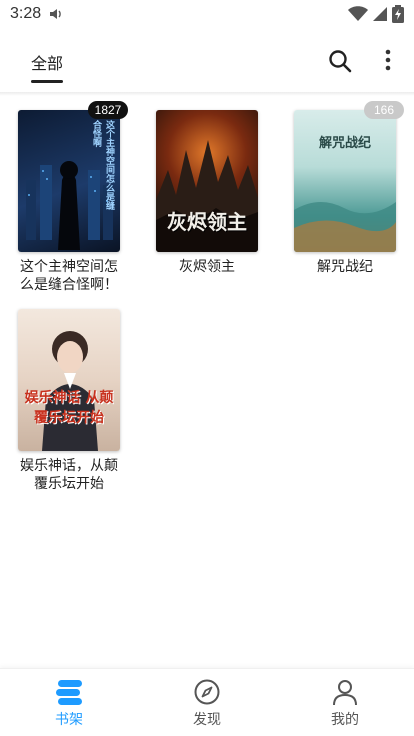 The height and width of the screenshot is (736, 414). I want to click on book-title: 娱乐神话，从颠覆乐坛开始, so click(69, 475).